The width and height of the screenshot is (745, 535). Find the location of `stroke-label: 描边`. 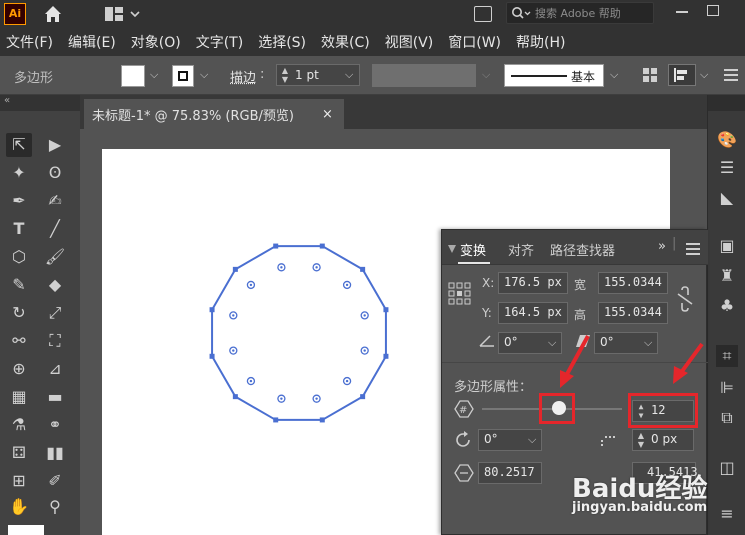

stroke-label: 描边 is located at coordinates (243, 76).